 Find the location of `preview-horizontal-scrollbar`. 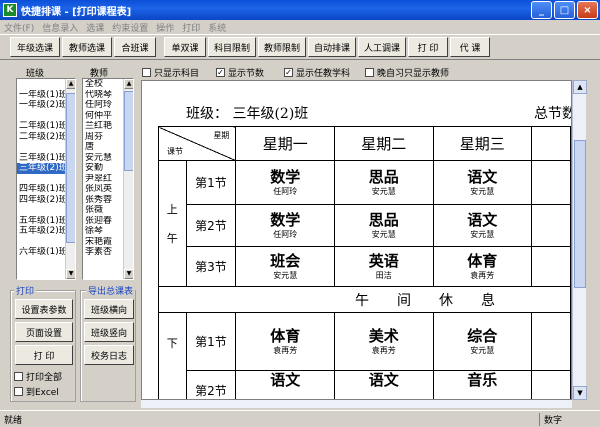

preview-horizontal-scrollbar is located at coordinates (356, 404).